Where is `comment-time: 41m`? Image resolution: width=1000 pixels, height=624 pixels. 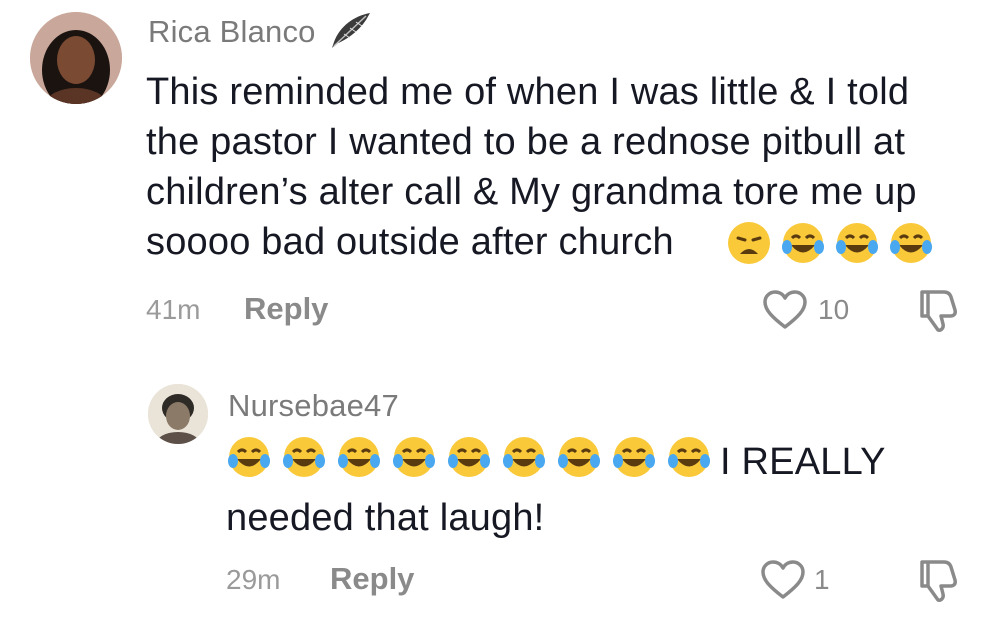 comment-time: 41m is located at coordinates (173, 309).